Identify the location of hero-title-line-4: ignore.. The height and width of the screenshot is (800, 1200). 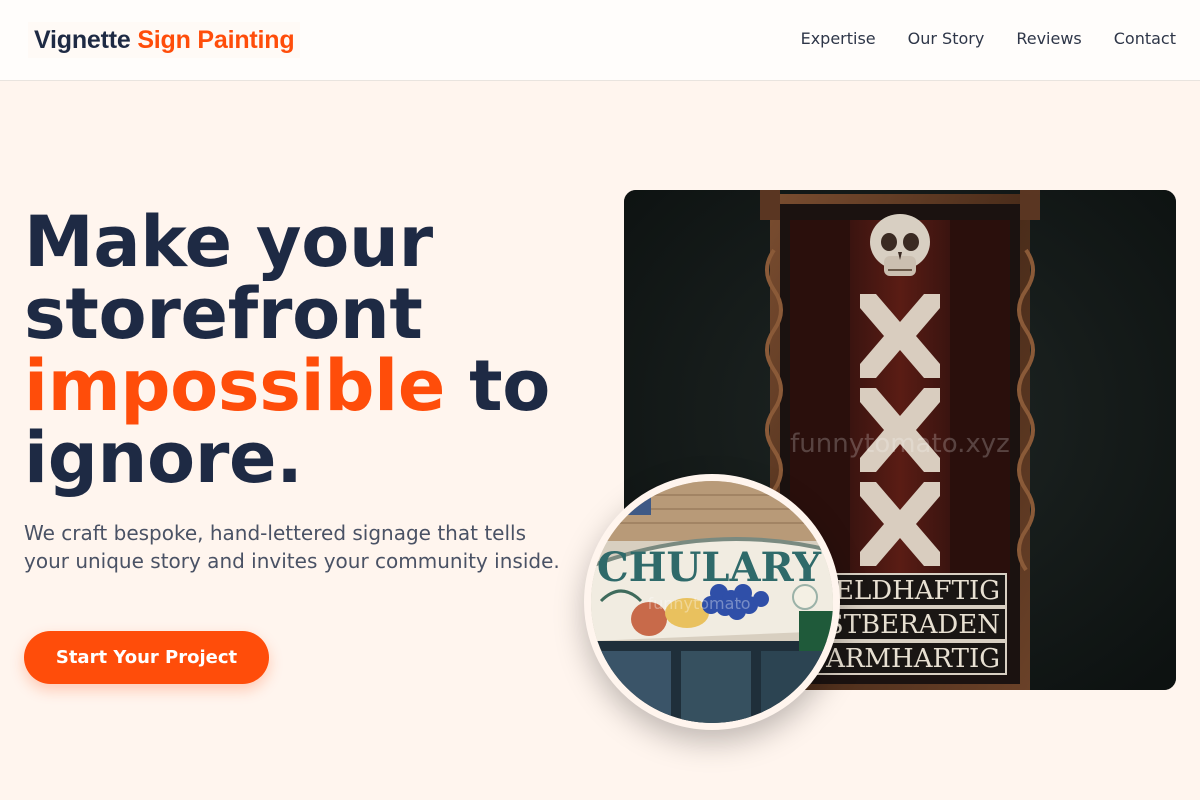
(163, 458).